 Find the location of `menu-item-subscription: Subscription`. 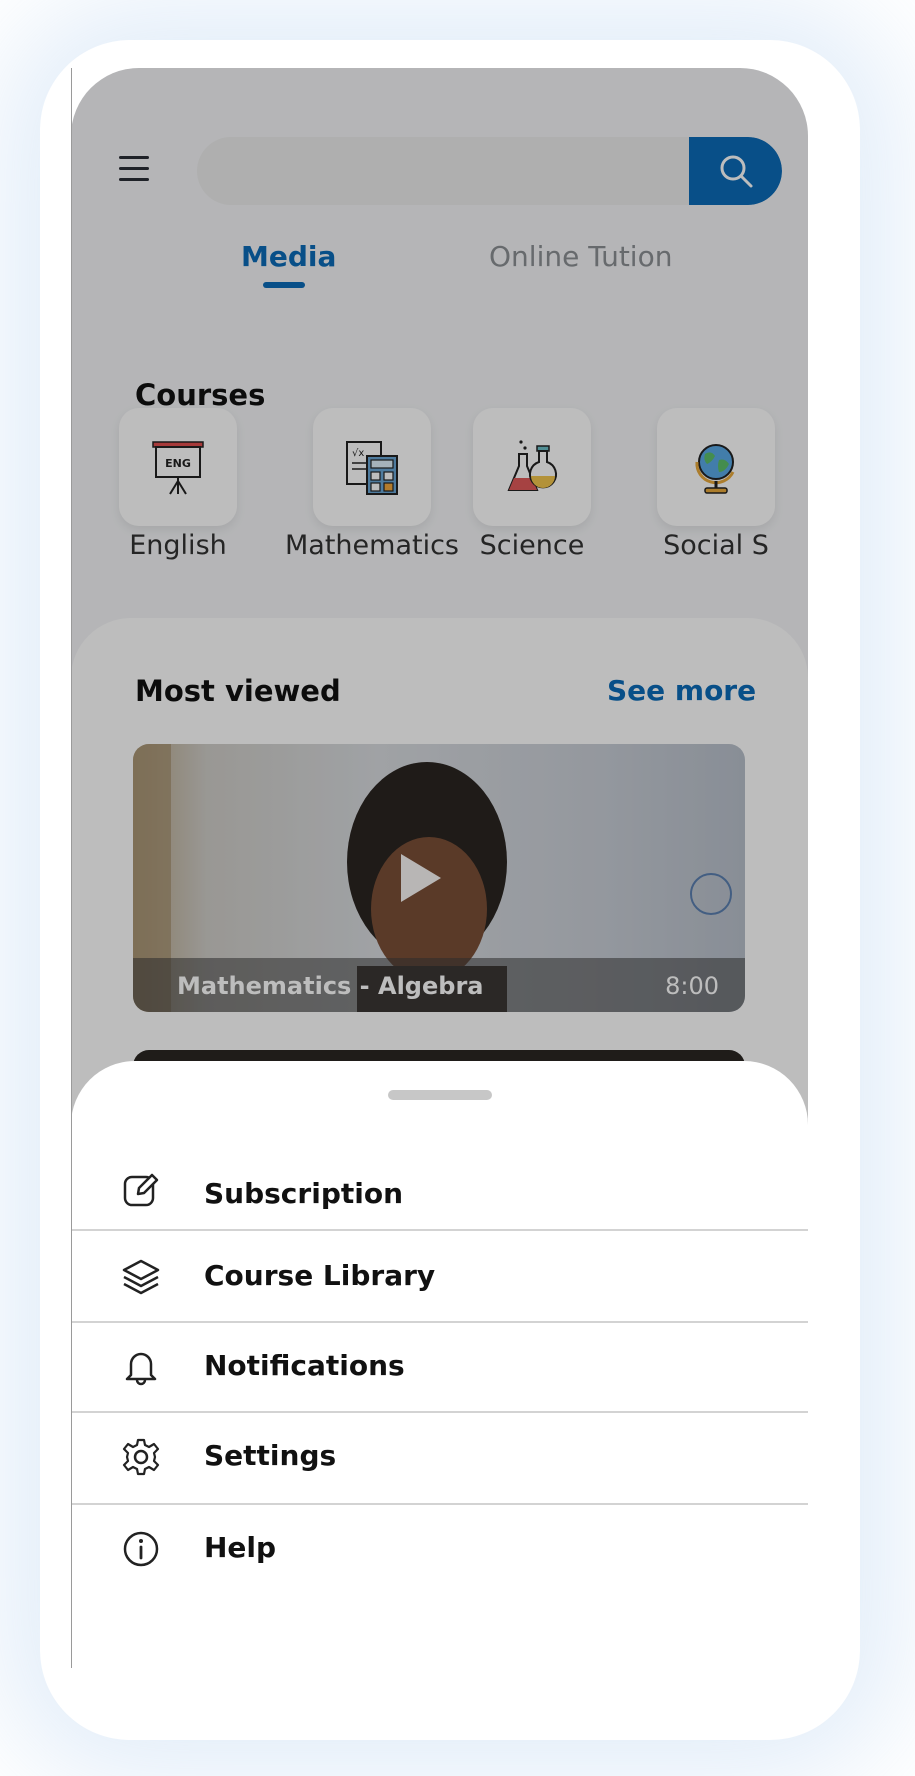

menu-item-subscription: Subscription is located at coordinates (439, 1193).